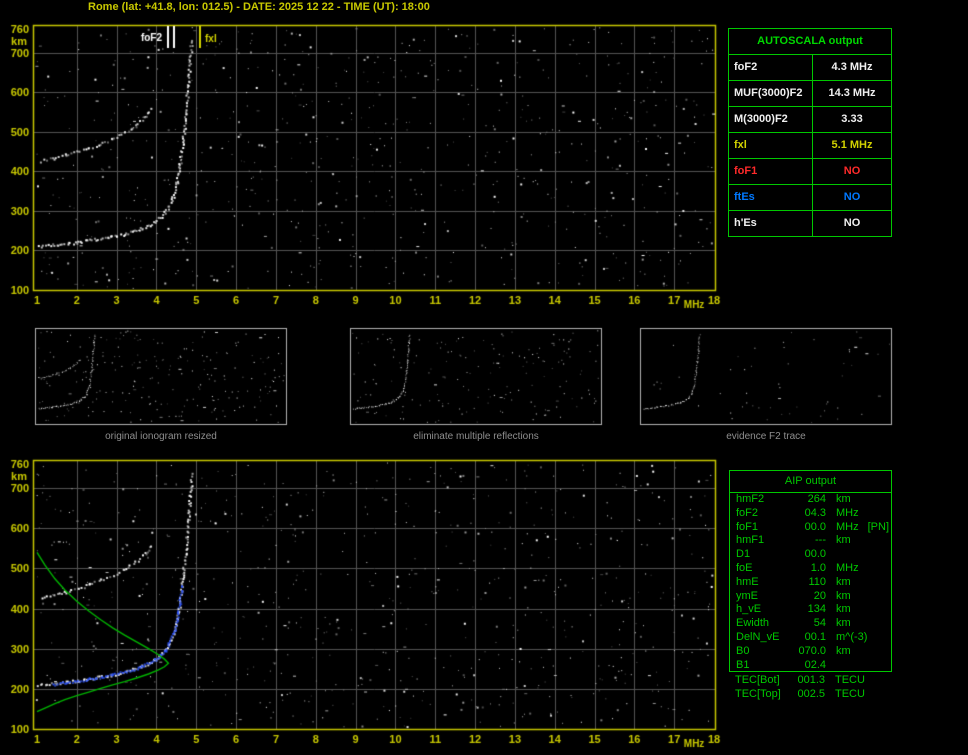 This screenshot has height=755, width=968. What do you see at coordinates (852, 636) in the screenshot?
I see `aip-row-unit: m^(-3)` at bounding box center [852, 636].